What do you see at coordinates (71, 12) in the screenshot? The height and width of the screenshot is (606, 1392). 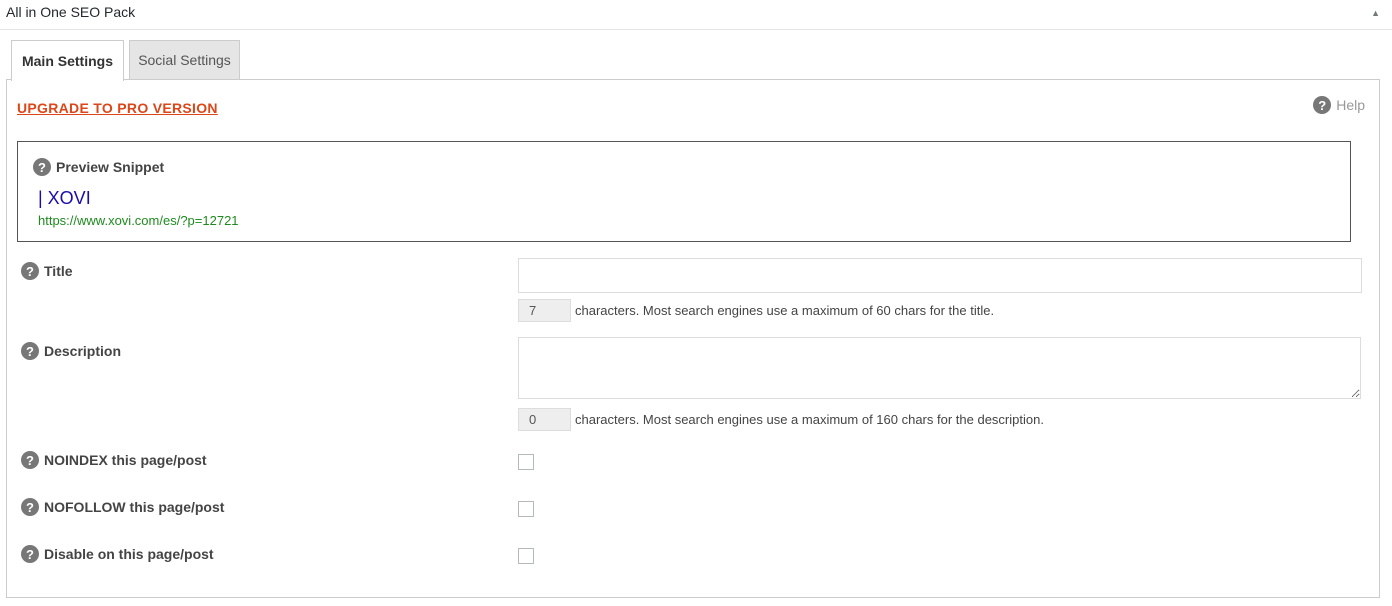 I see `metabox-title: All in One SEO Pack` at bounding box center [71, 12].